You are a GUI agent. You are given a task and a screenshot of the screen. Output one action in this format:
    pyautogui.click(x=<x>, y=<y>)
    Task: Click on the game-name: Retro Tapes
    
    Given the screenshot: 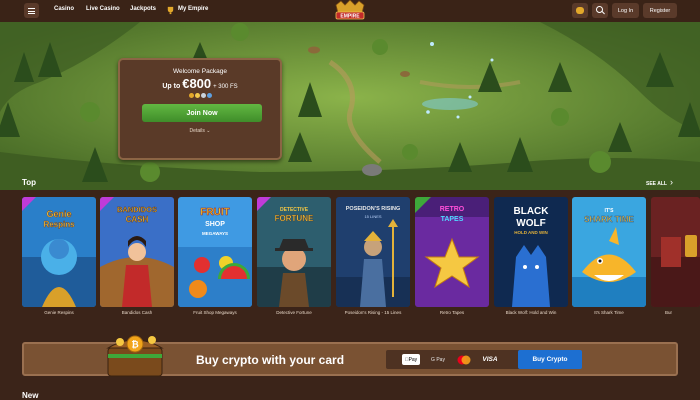 What is the action you would take?
    pyautogui.click(x=452, y=312)
    